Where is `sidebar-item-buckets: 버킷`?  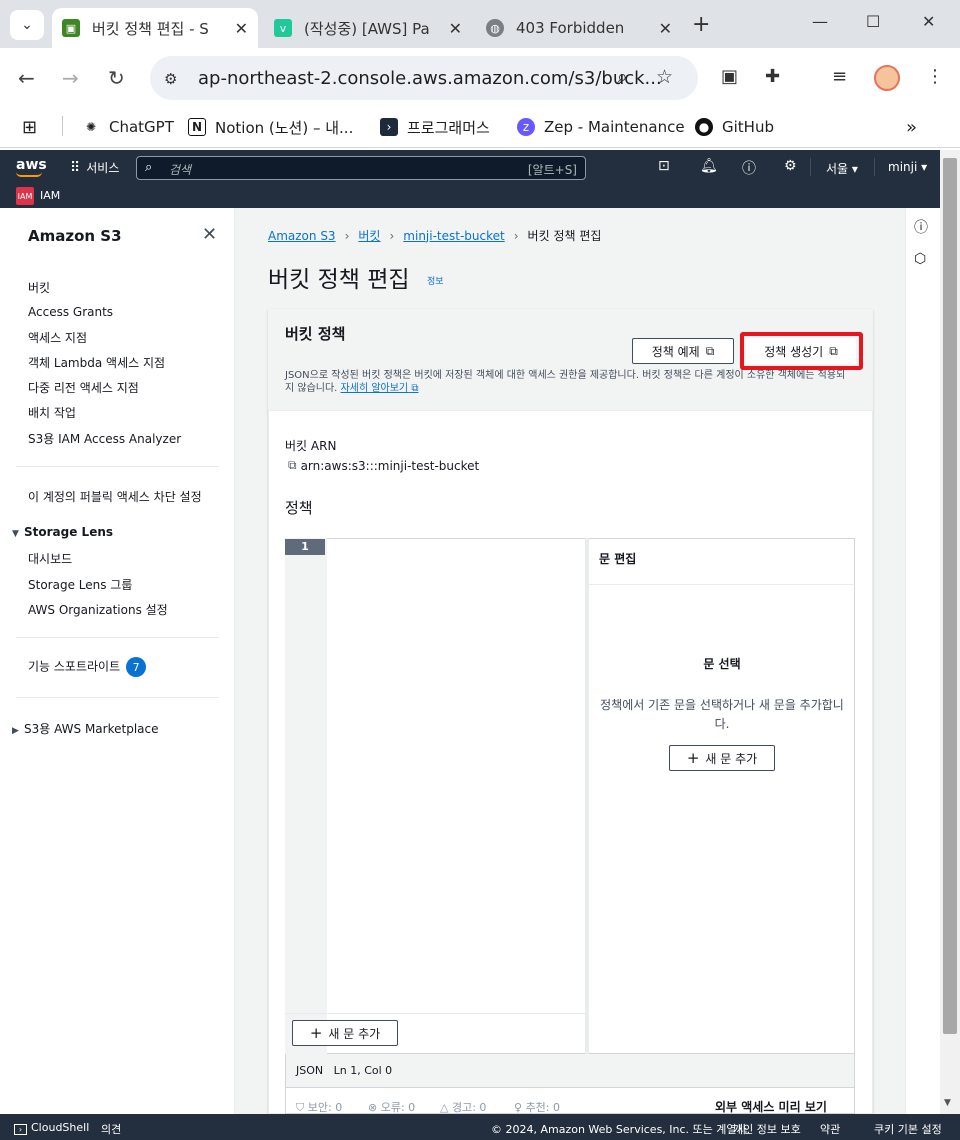
sidebar-item-buckets: 버킷 is located at coordinates (39, 287).